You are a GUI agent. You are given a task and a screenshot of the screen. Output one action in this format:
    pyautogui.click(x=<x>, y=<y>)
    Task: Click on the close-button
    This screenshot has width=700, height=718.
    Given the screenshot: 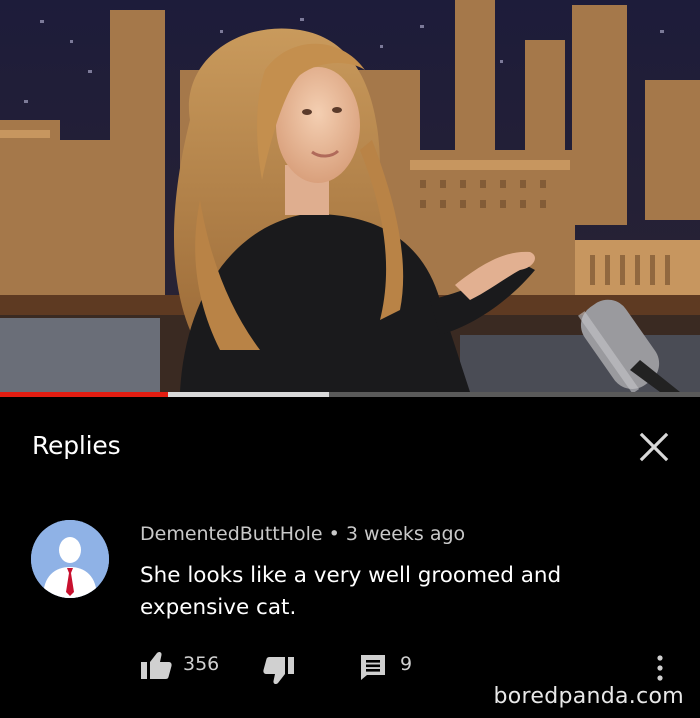 What is the action you would take?
    pyautogui.click(x=654, y=447)
    